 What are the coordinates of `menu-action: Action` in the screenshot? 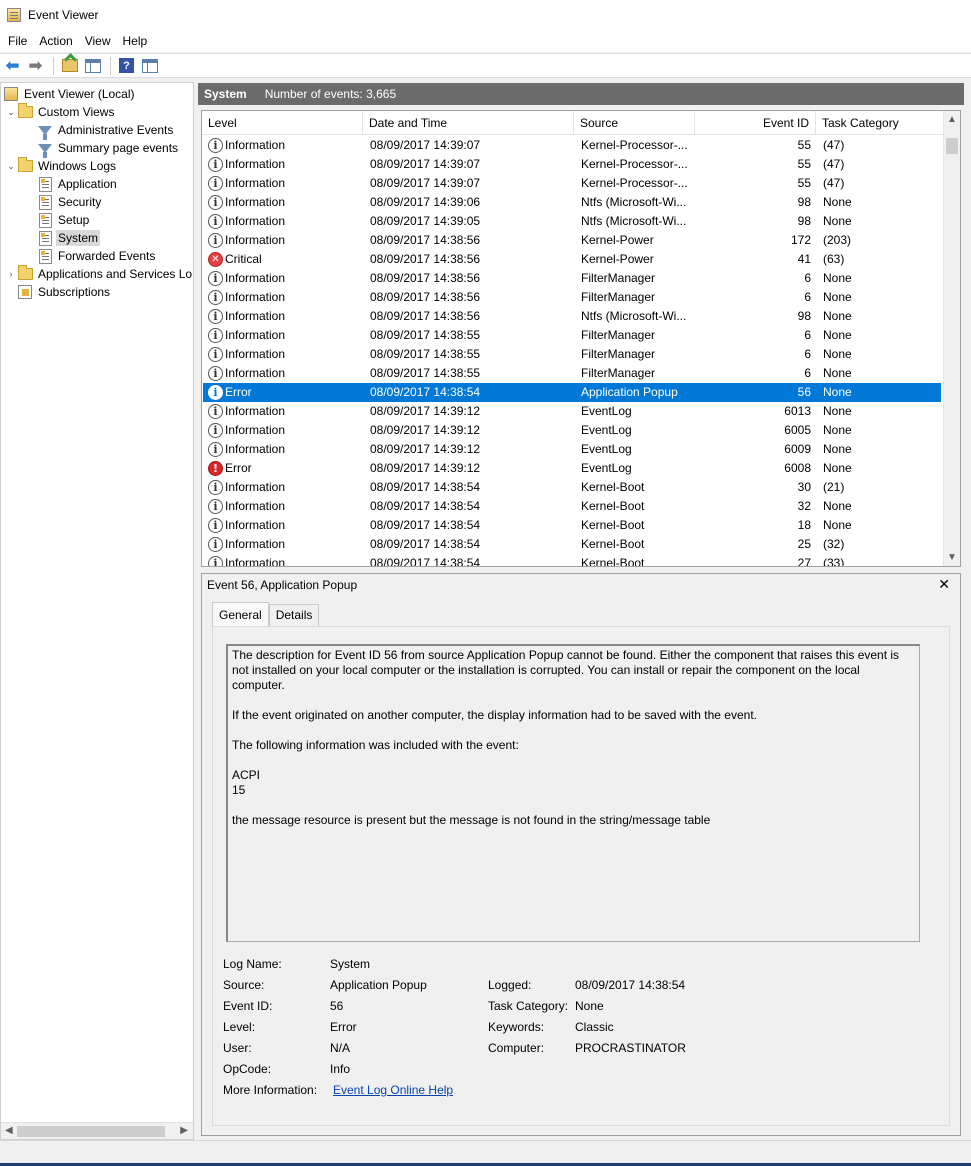 It's located at (55, 41).